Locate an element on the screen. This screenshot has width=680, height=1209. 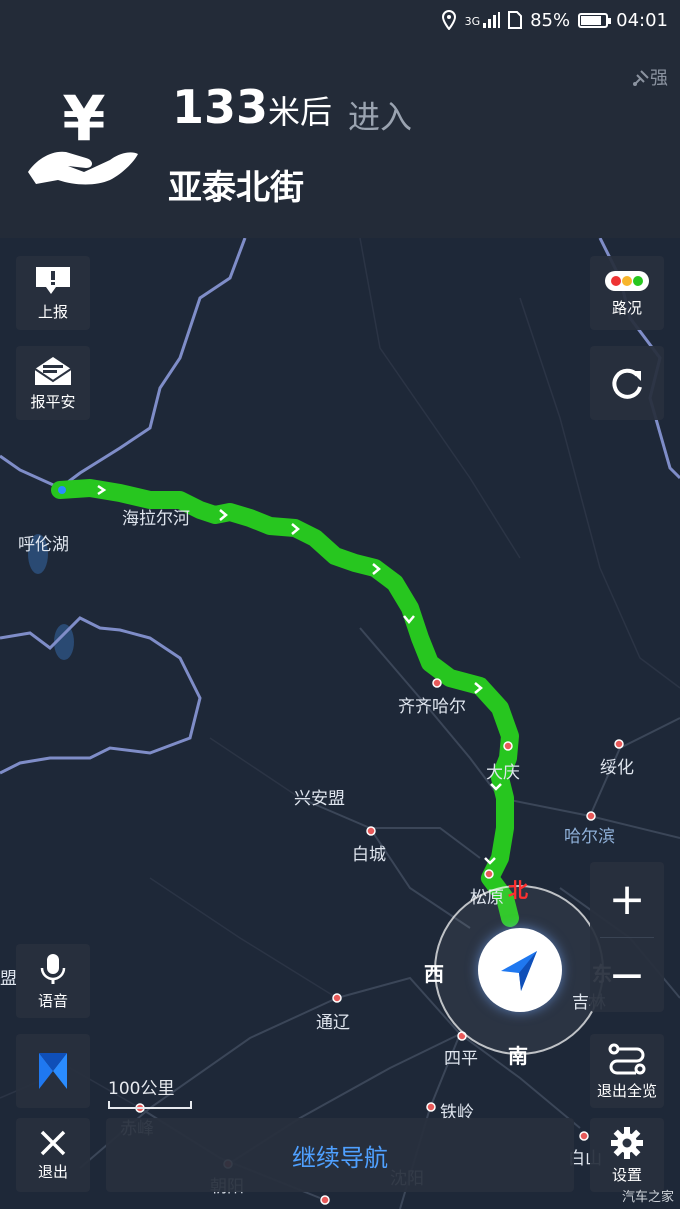
status-bar: 3G 85% 04:01 is located at coordinates (340, 20).